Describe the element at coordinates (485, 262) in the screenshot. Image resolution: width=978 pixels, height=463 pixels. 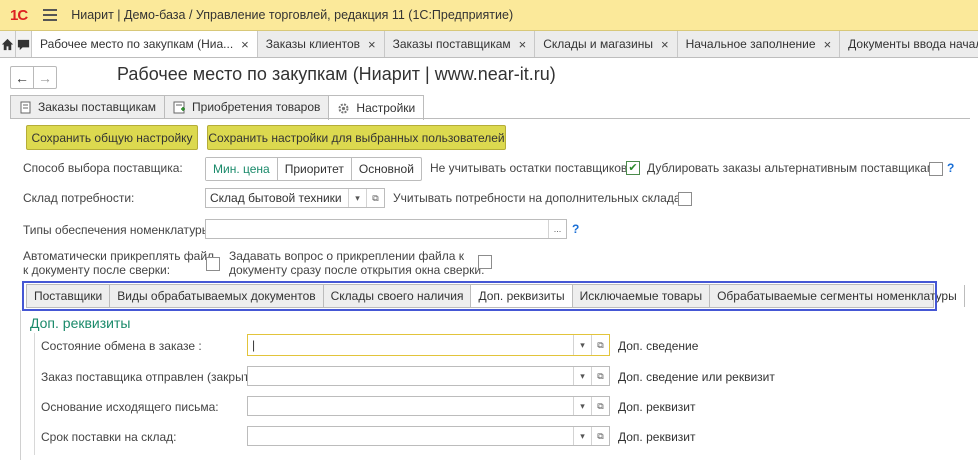
I see `ask-attach-checkbox` at that location.